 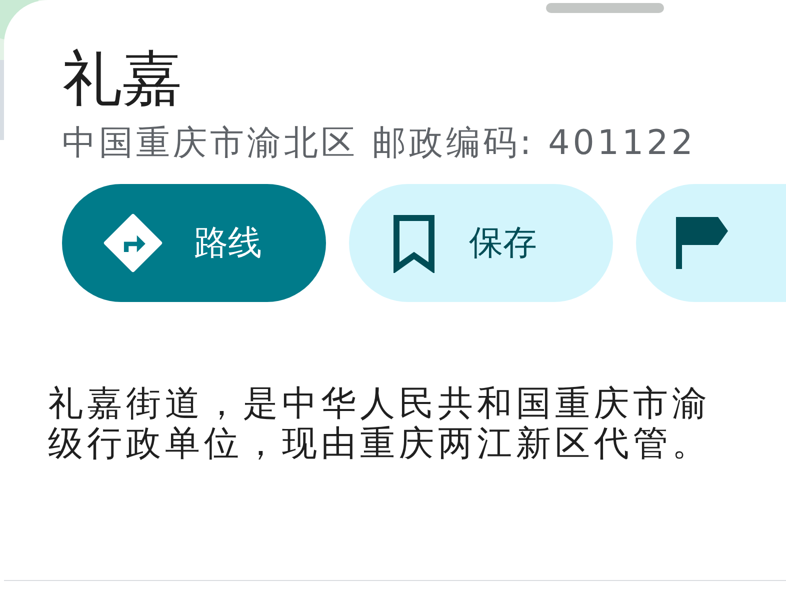 I want to click on directions-button: 路线, so click(x=194, y=243).